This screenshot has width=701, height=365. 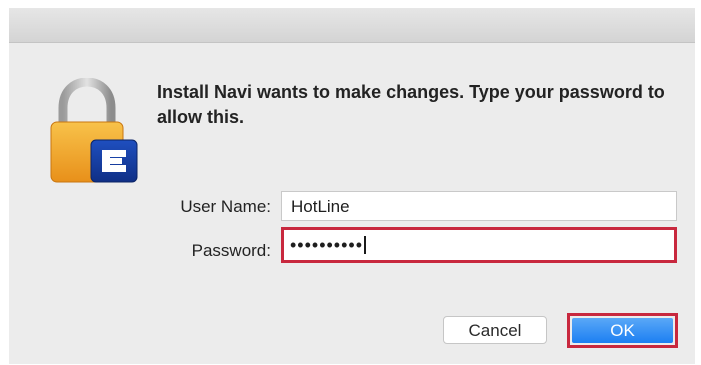 I want to click on password-field: ••••••••••, so click(x=479, y=245).